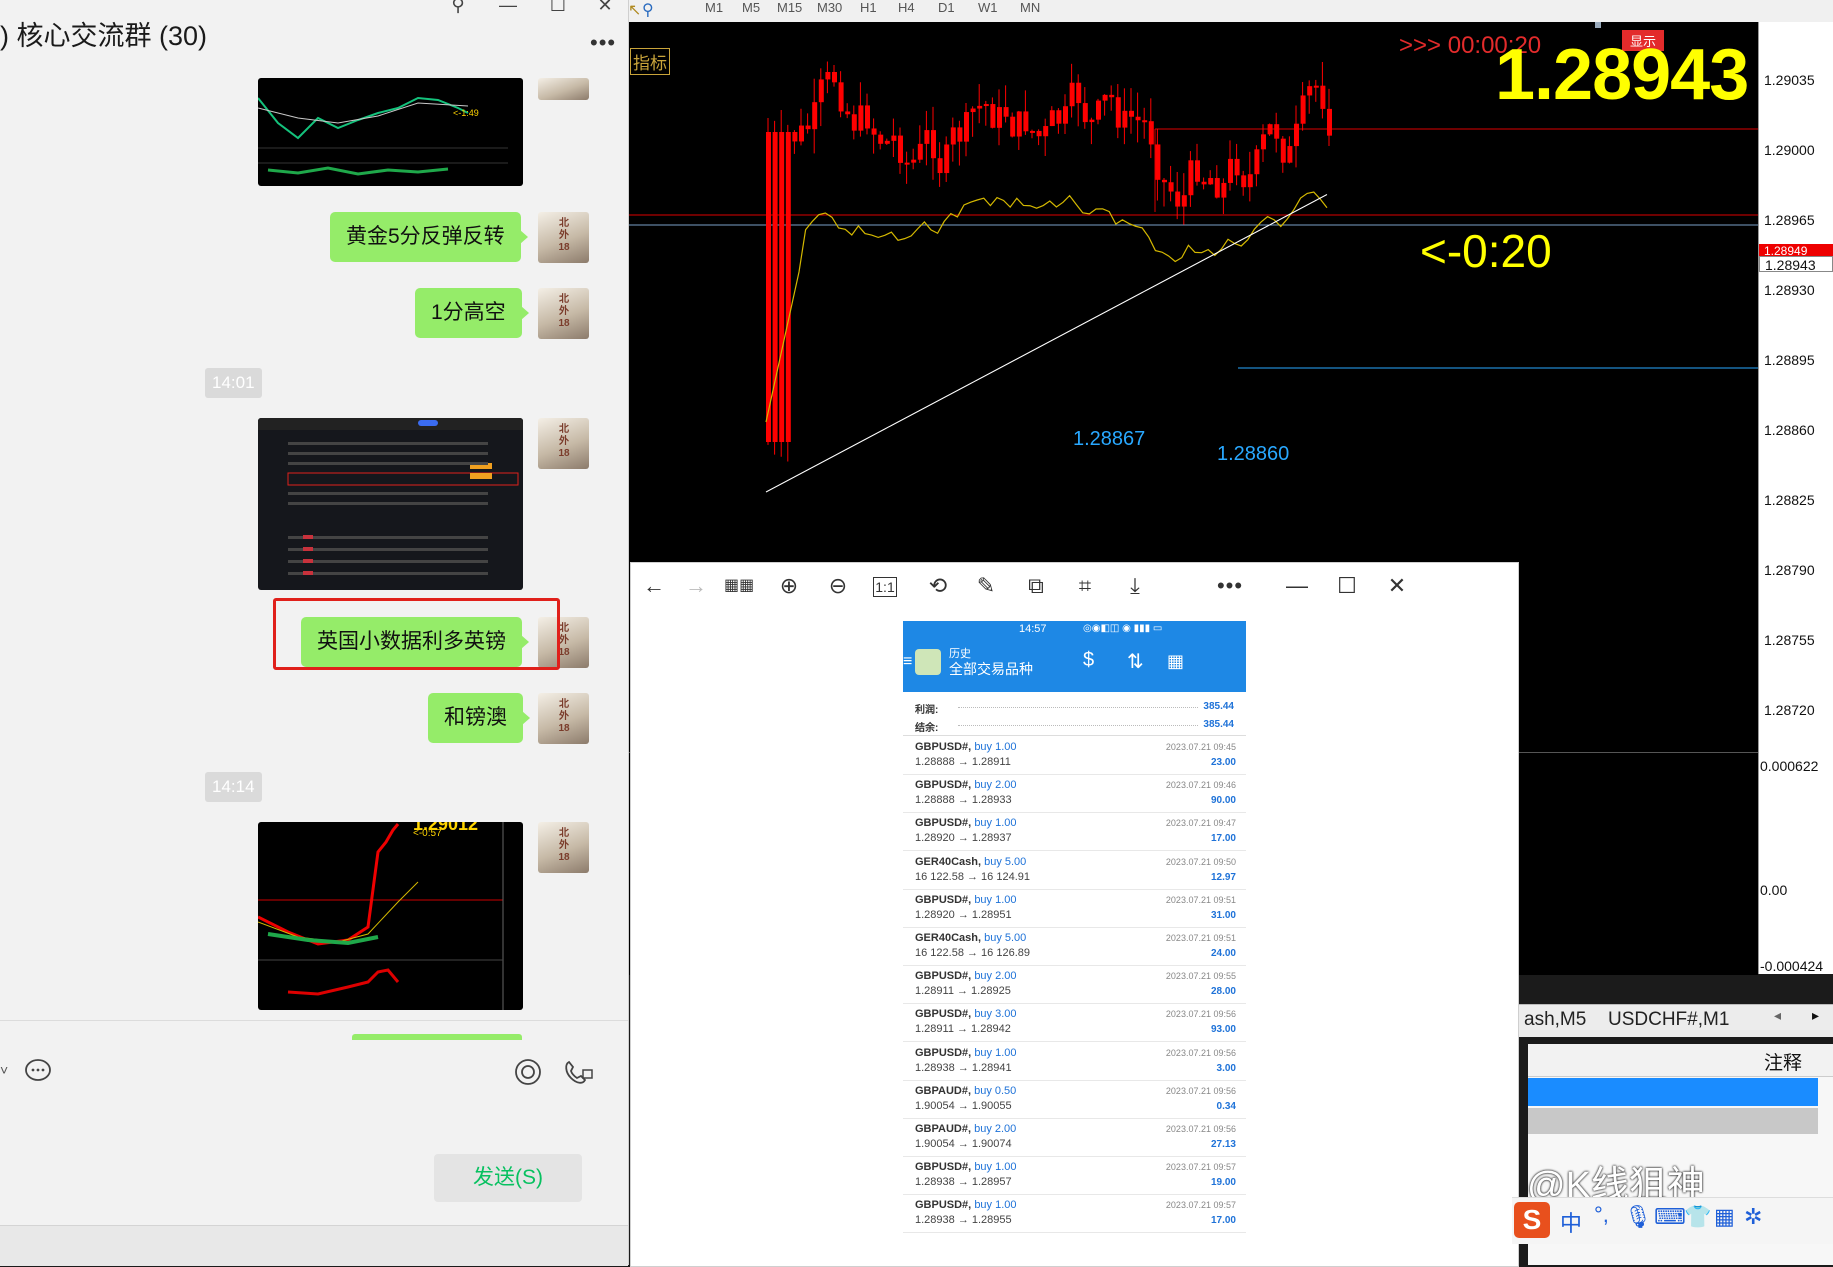 The height and width of the screenshot is (1267, 1833). I want to click on trade-time: 2023.07.21 09:45, so click(1200, 747).